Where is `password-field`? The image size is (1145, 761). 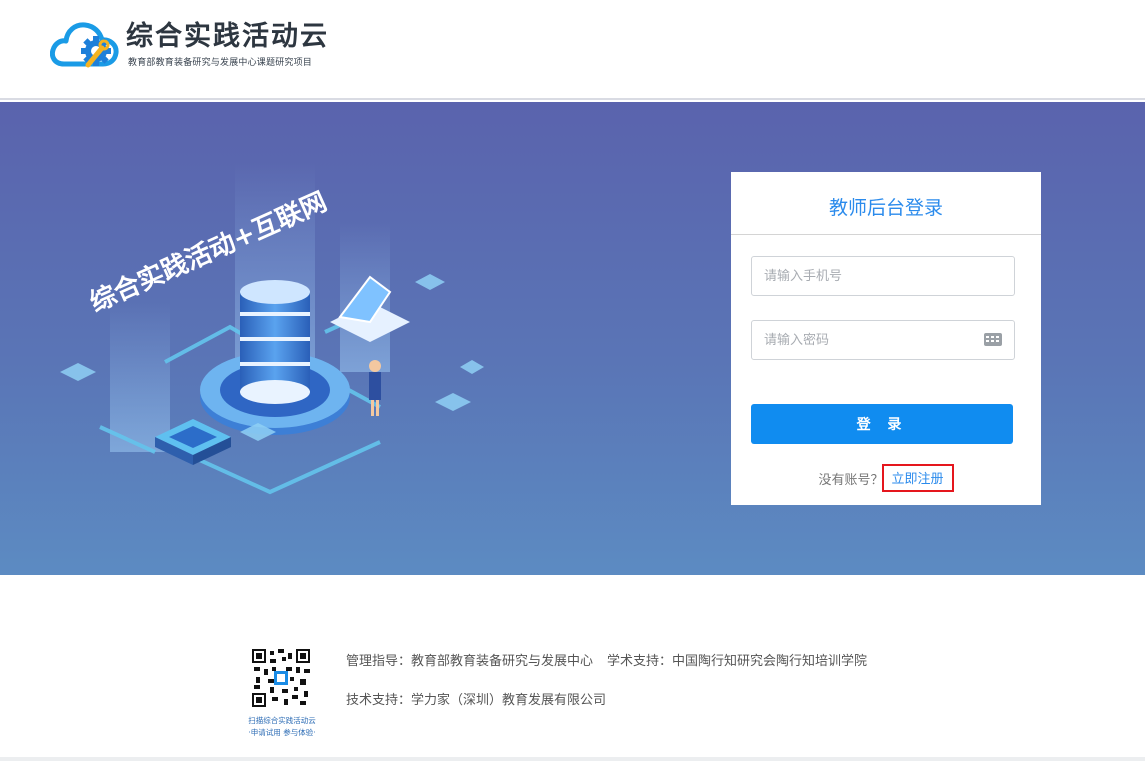 password-field is located at coordinates (883, 340).